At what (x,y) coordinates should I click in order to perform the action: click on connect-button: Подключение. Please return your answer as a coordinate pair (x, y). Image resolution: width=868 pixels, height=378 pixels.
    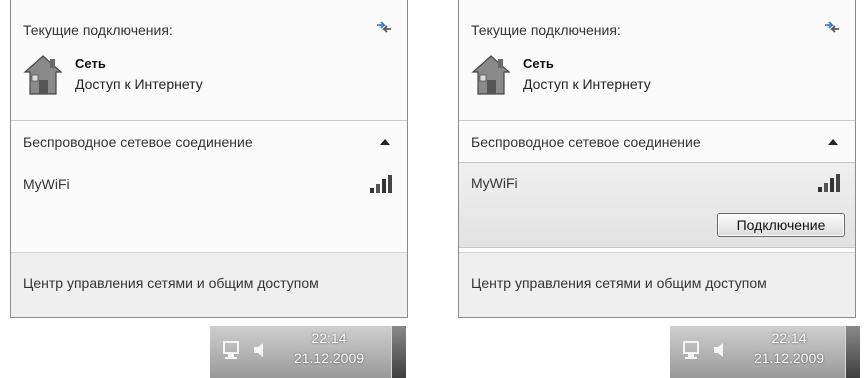
    Looking at the image, I should click on (781, 225).